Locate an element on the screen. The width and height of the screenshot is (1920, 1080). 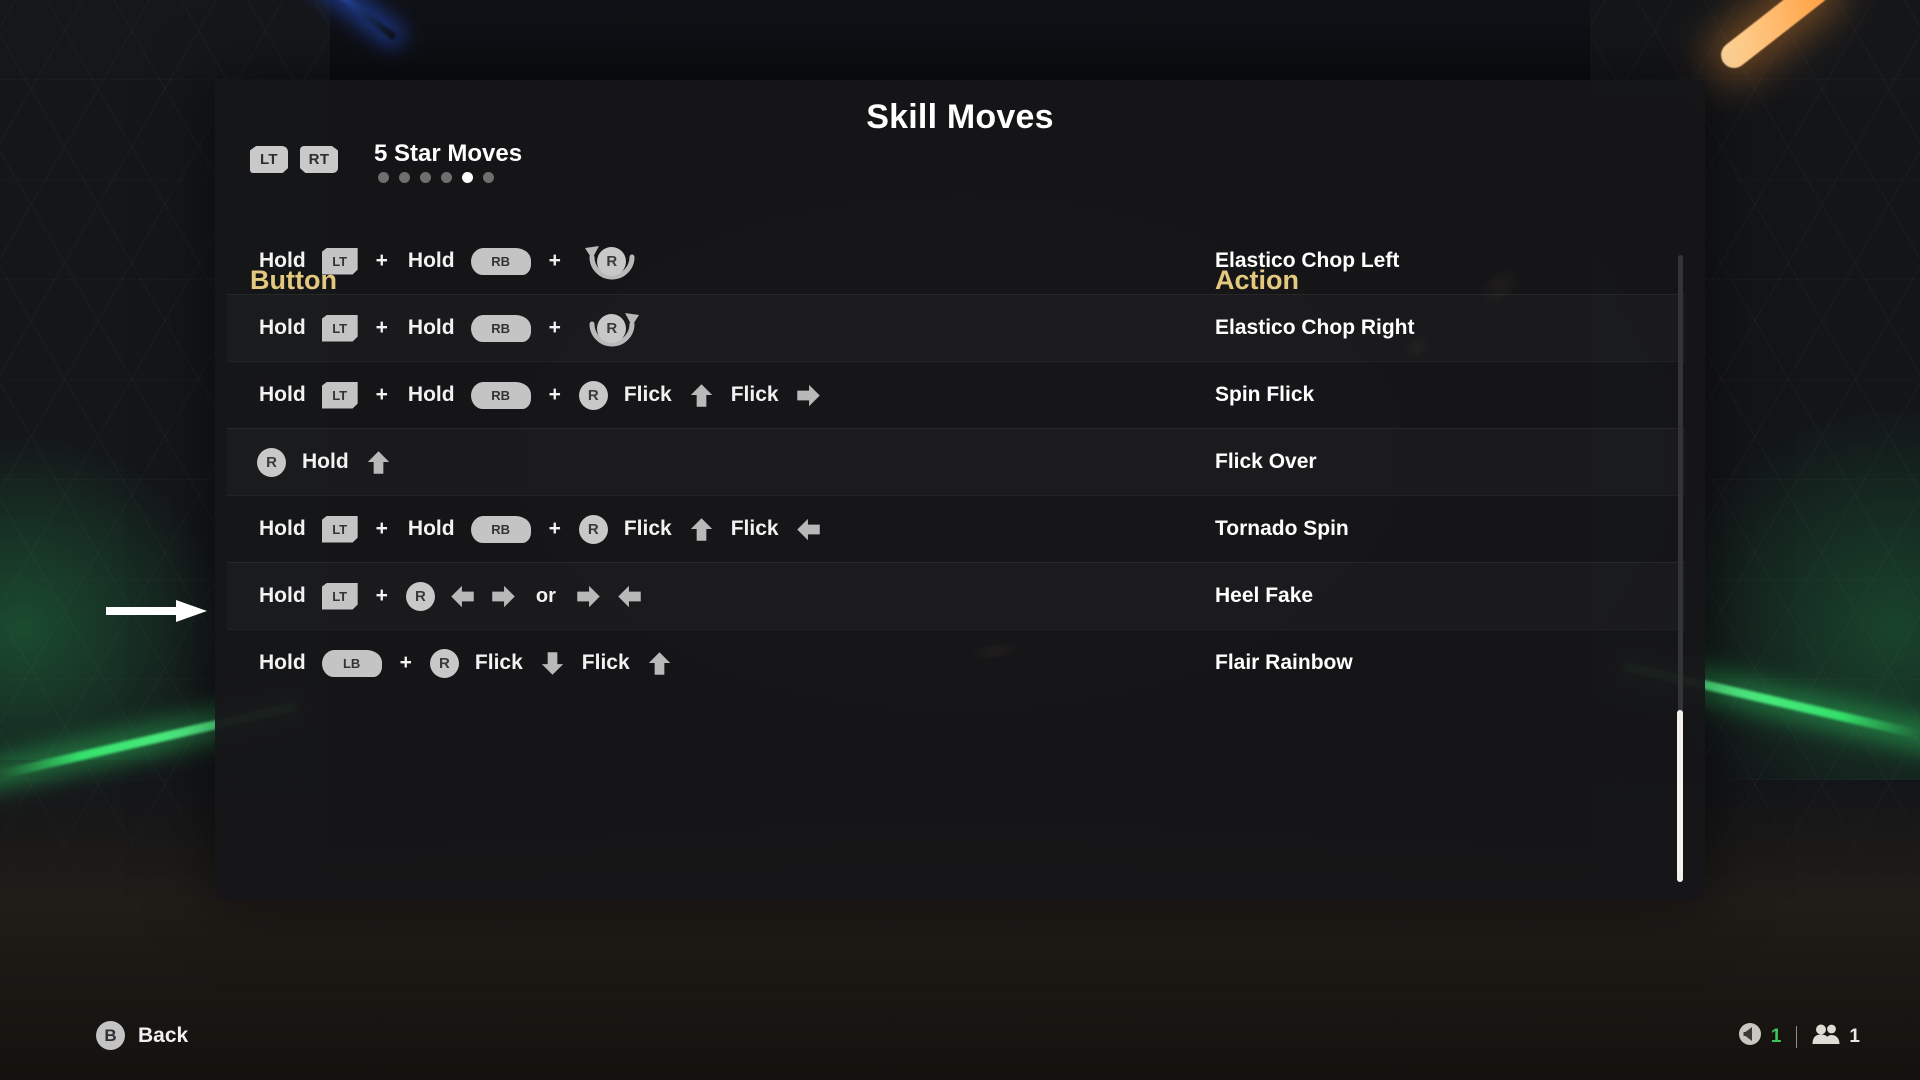
action-name-cell: Flair Rainbow is located at coordinates (1284, 662).